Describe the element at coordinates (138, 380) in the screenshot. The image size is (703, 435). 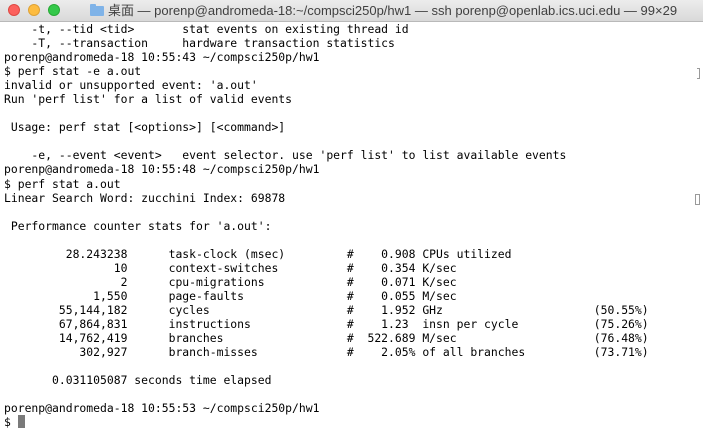
I see `terminal-line: 0.031105087 seconds time elapsed` at that location.